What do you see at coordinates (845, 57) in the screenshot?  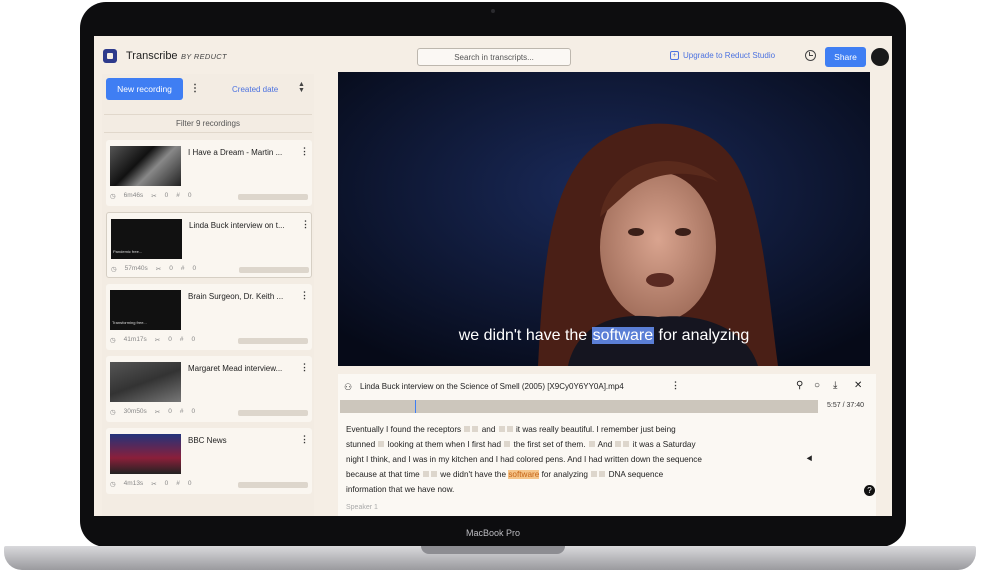 I see `share-button: Share` at bounding box center [845, 57].